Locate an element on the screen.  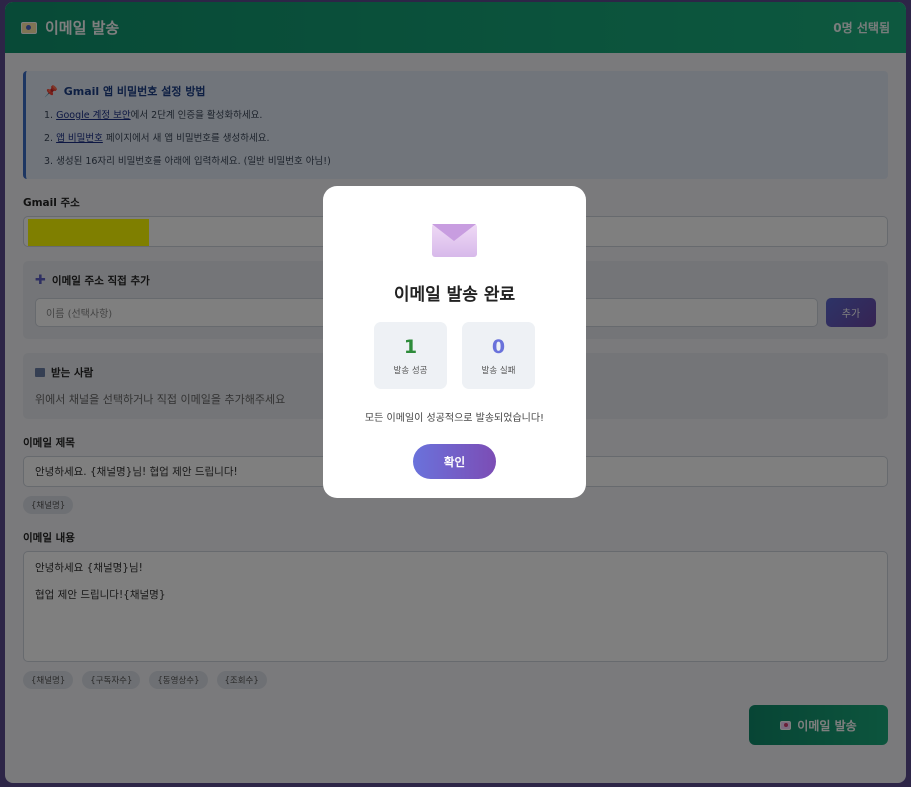
envelope-icon is located at coordinates (454, 240).